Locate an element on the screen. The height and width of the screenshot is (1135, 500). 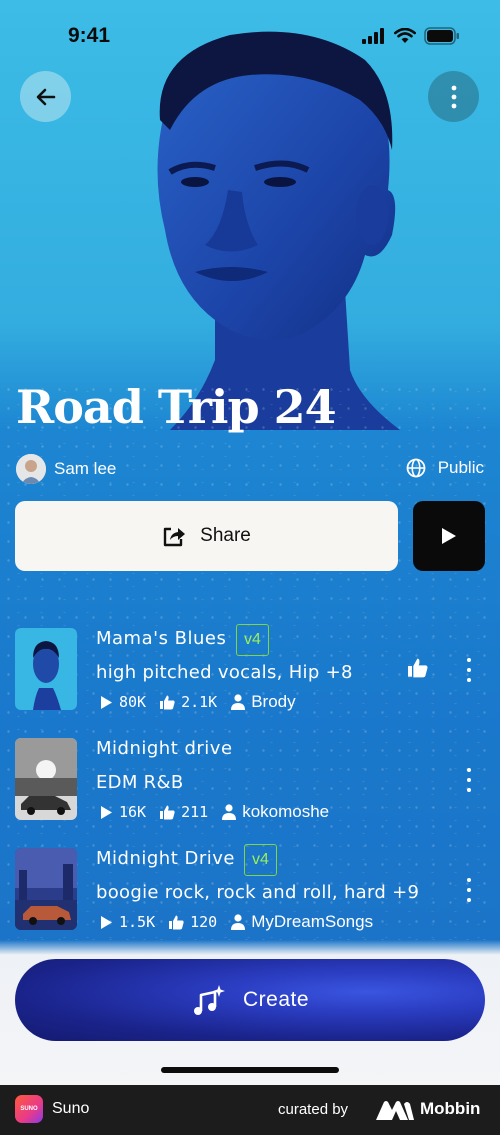
share-icon is located at coordinates (174, 537).